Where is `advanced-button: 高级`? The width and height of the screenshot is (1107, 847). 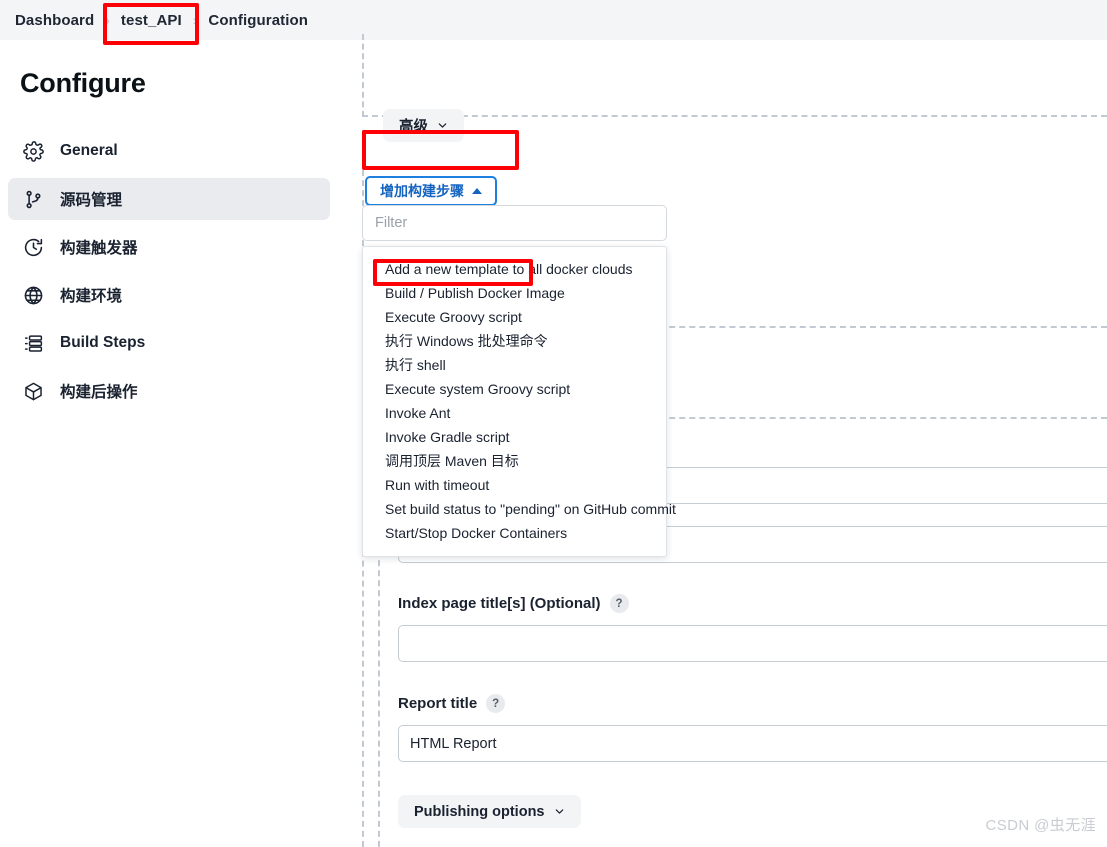 advanced-button: 高级 is located at coordinates (423, 125).